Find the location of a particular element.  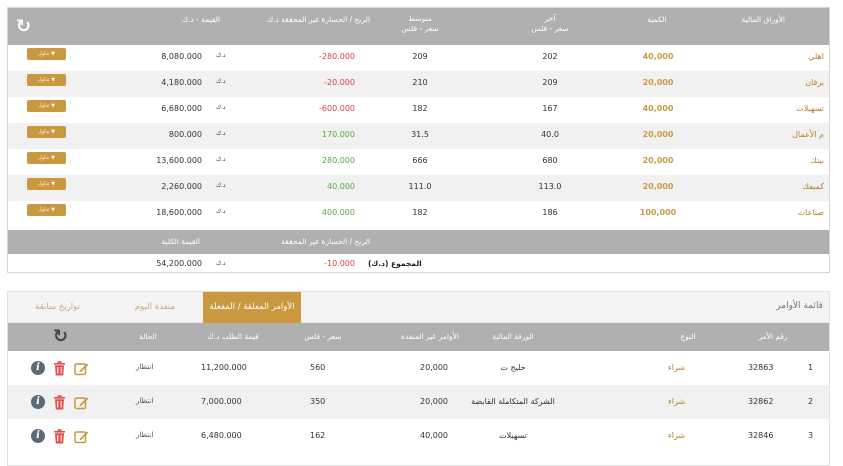

unrealized-pl-value: 170.000 is located at coordinates (338, 134).